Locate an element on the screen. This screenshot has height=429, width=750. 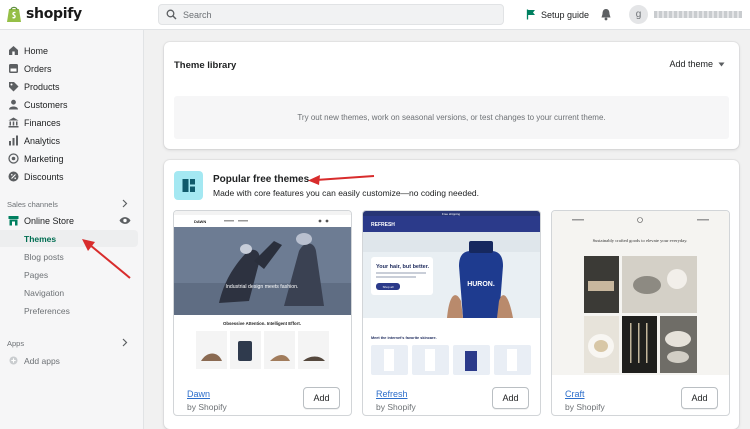
apps-label: Apps is located at coordinates (16, 343).